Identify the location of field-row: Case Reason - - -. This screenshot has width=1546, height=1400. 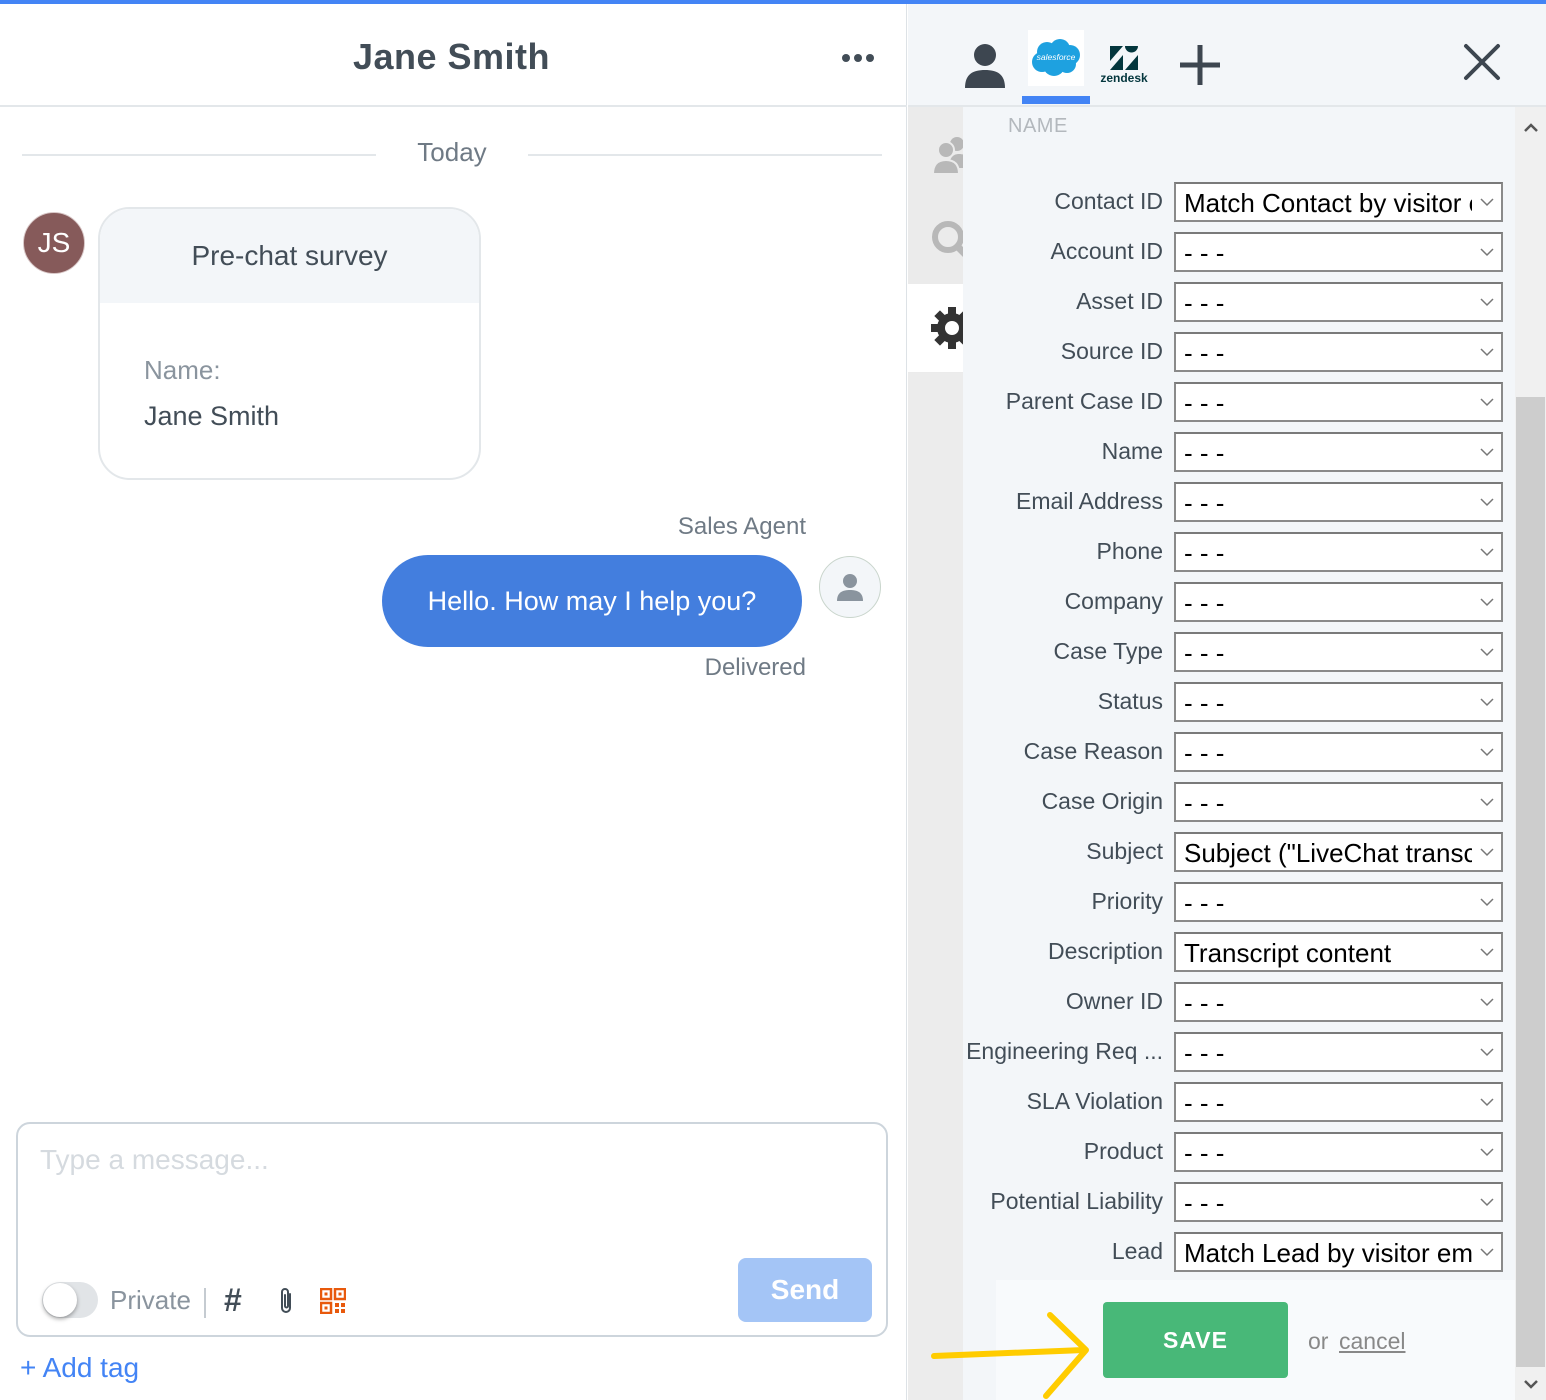
(1239, 752).